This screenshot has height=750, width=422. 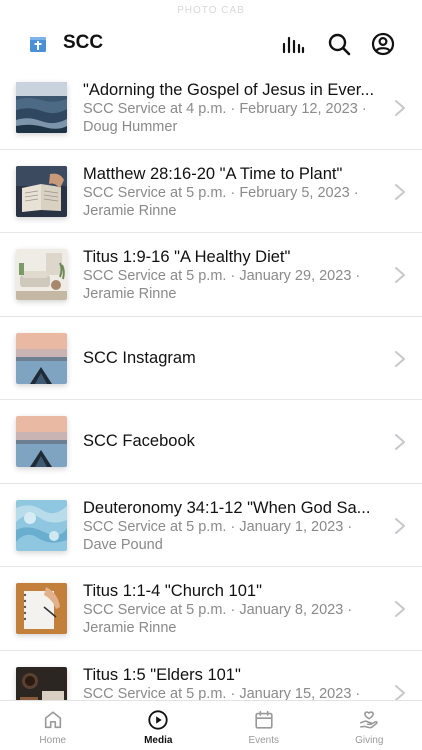 What do you see at coordinates (53, 740) in the screenshot?
I see `tab-home-label: Home` at bounding box center [53, 740].